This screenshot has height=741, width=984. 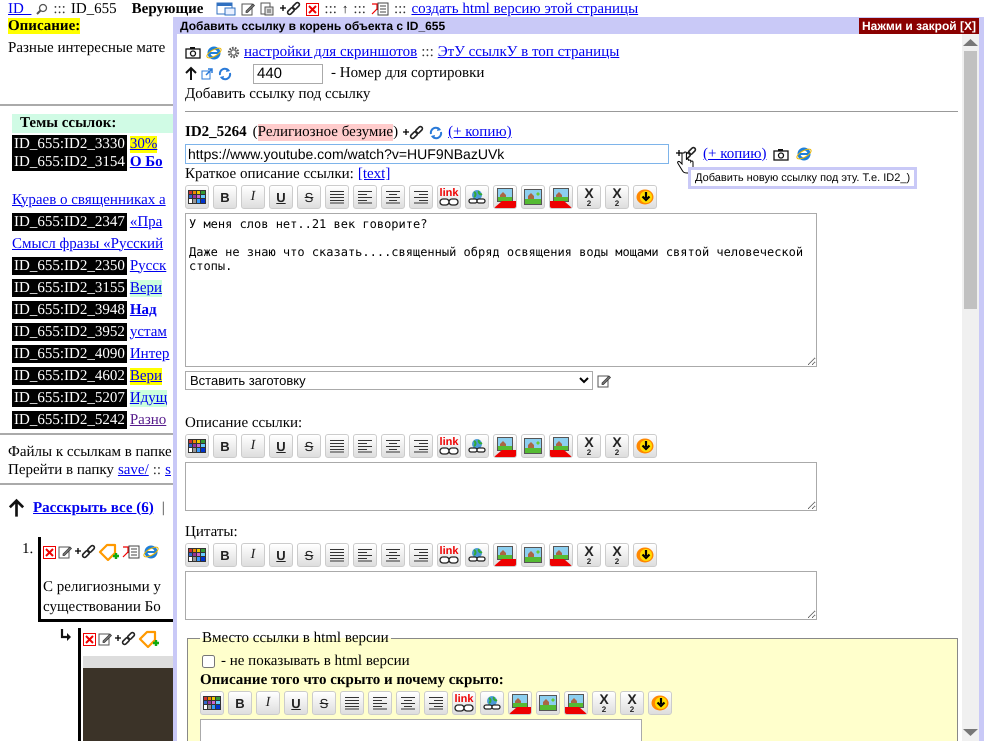 I want to click on topic-link: О Бо, so click(x=146, y=162).